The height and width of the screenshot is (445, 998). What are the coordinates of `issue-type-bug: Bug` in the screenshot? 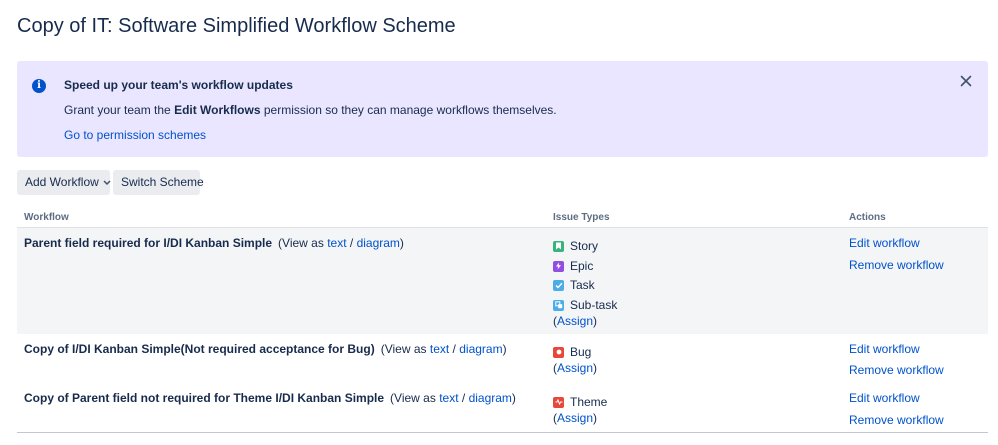 It's located at (572, 352).